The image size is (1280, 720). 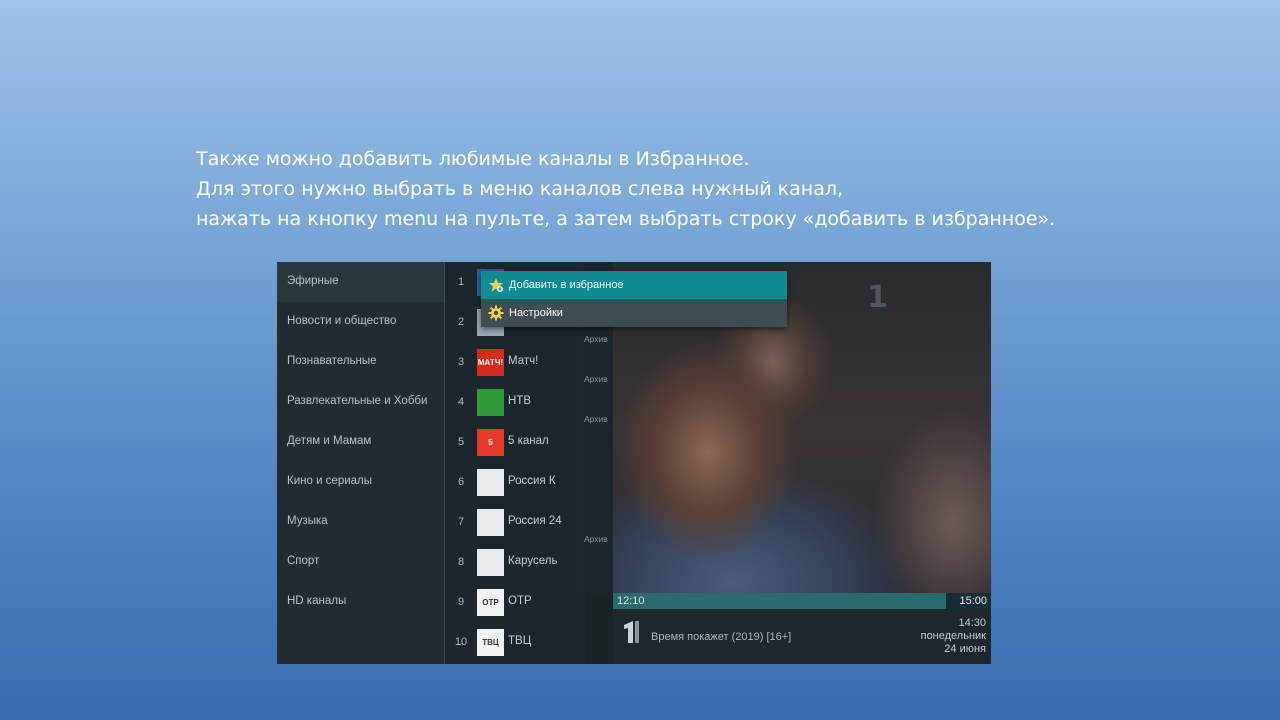 What do you see at coordinates (360, 282) in the screenshot?
I see `category-item-efirnye: Эфирные` at bounding box center [360, 282].